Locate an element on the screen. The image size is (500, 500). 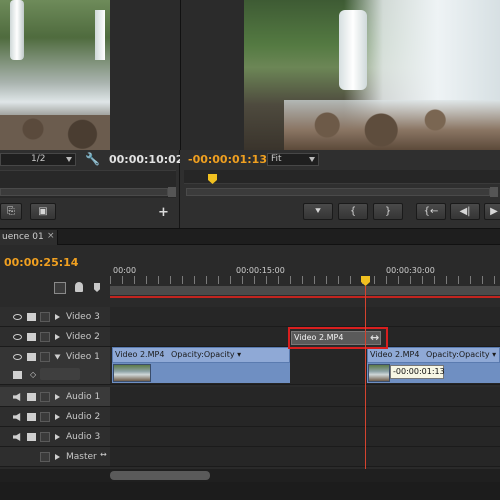
source-timecode: 00:00:10:02 is located at coordinates (146, 159).